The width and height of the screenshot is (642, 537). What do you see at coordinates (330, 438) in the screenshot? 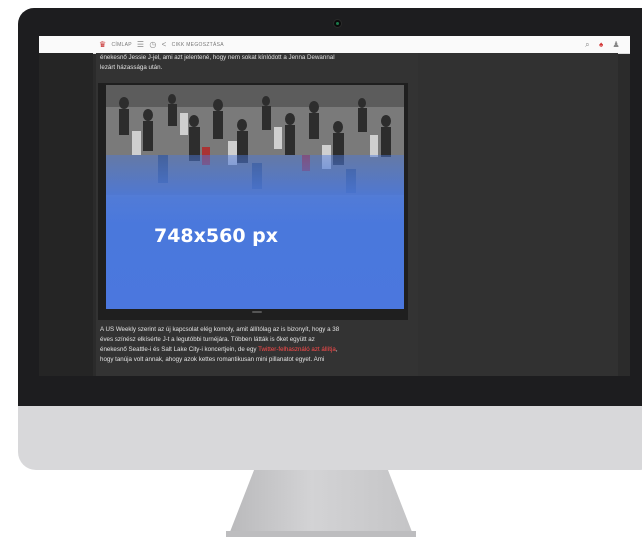
I see `monitor-chin` at bounding box center [330, 438].